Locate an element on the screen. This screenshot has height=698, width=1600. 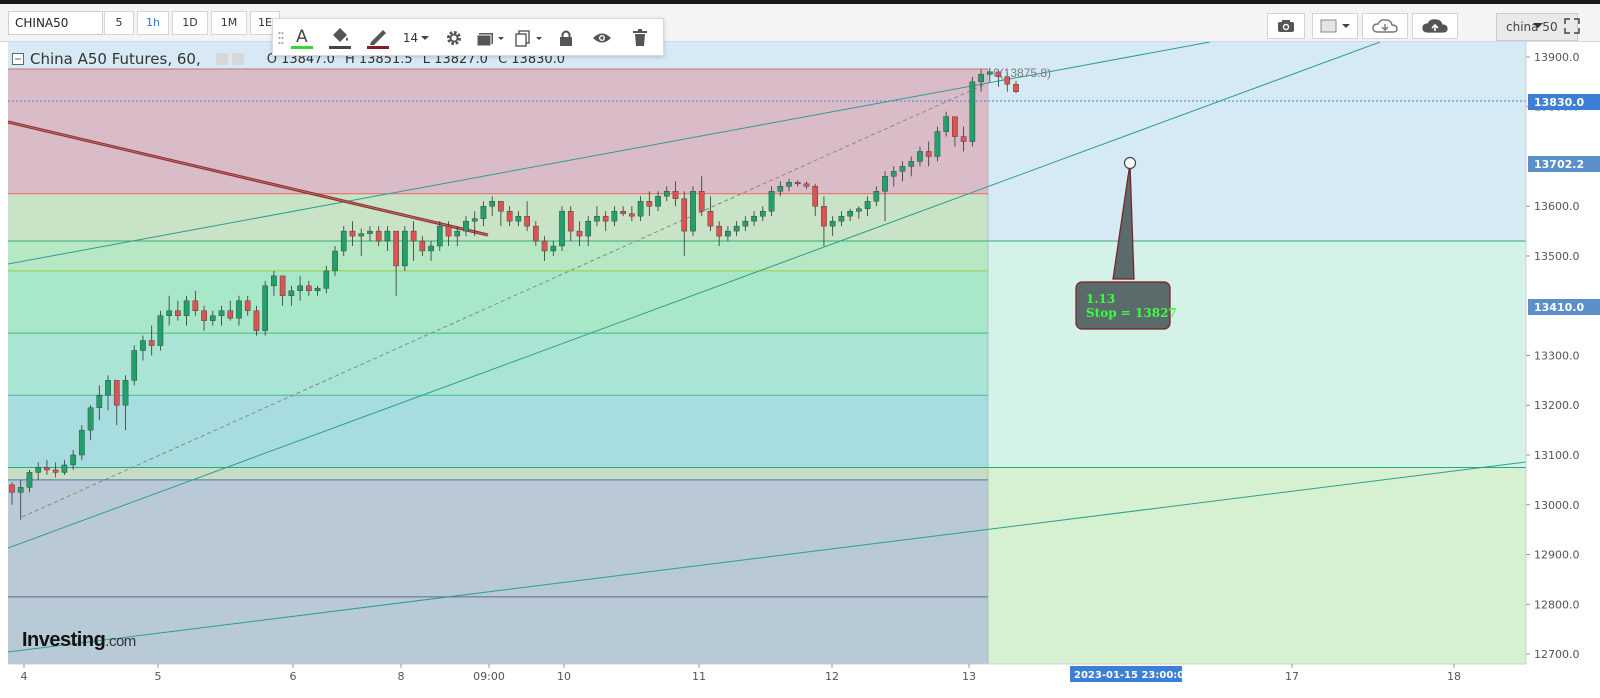
time-tick-label: 5 is located at coordinates (158, 676).